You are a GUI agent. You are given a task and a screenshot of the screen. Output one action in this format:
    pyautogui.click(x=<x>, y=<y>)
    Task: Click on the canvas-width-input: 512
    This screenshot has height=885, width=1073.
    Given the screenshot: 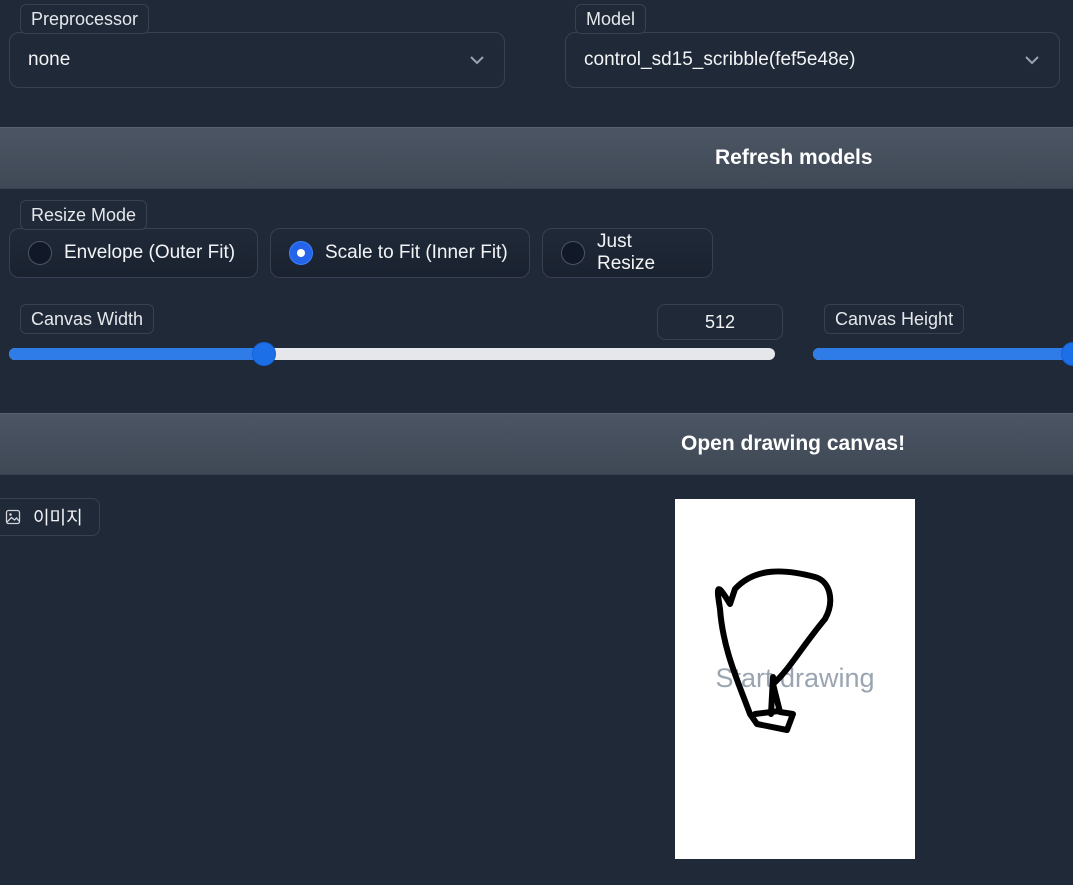 What is the action you would take?
    pyautogui.click(x=720, y=322)
    